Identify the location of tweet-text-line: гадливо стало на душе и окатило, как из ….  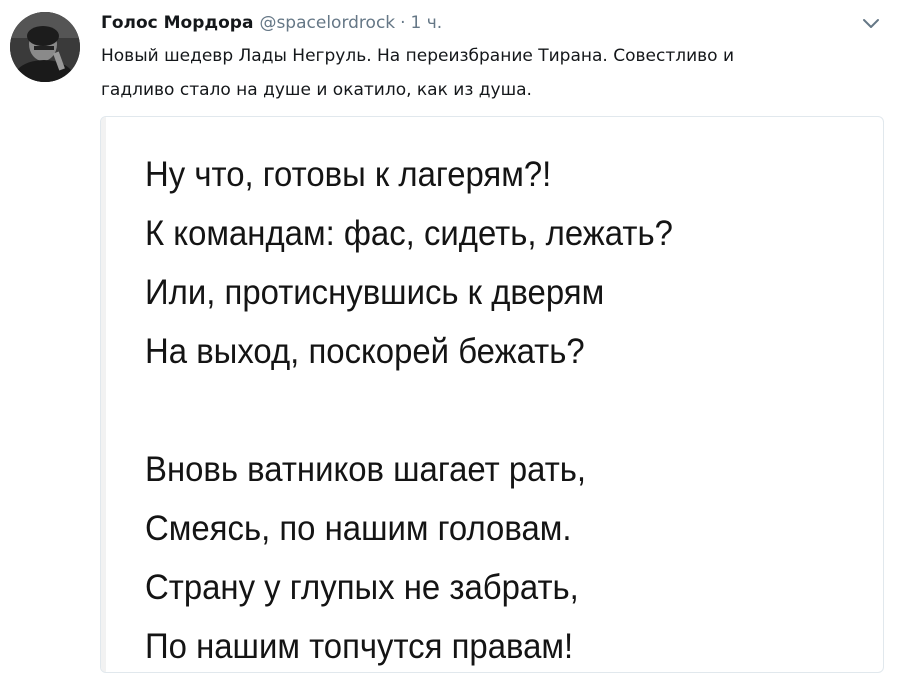
(316, 90).